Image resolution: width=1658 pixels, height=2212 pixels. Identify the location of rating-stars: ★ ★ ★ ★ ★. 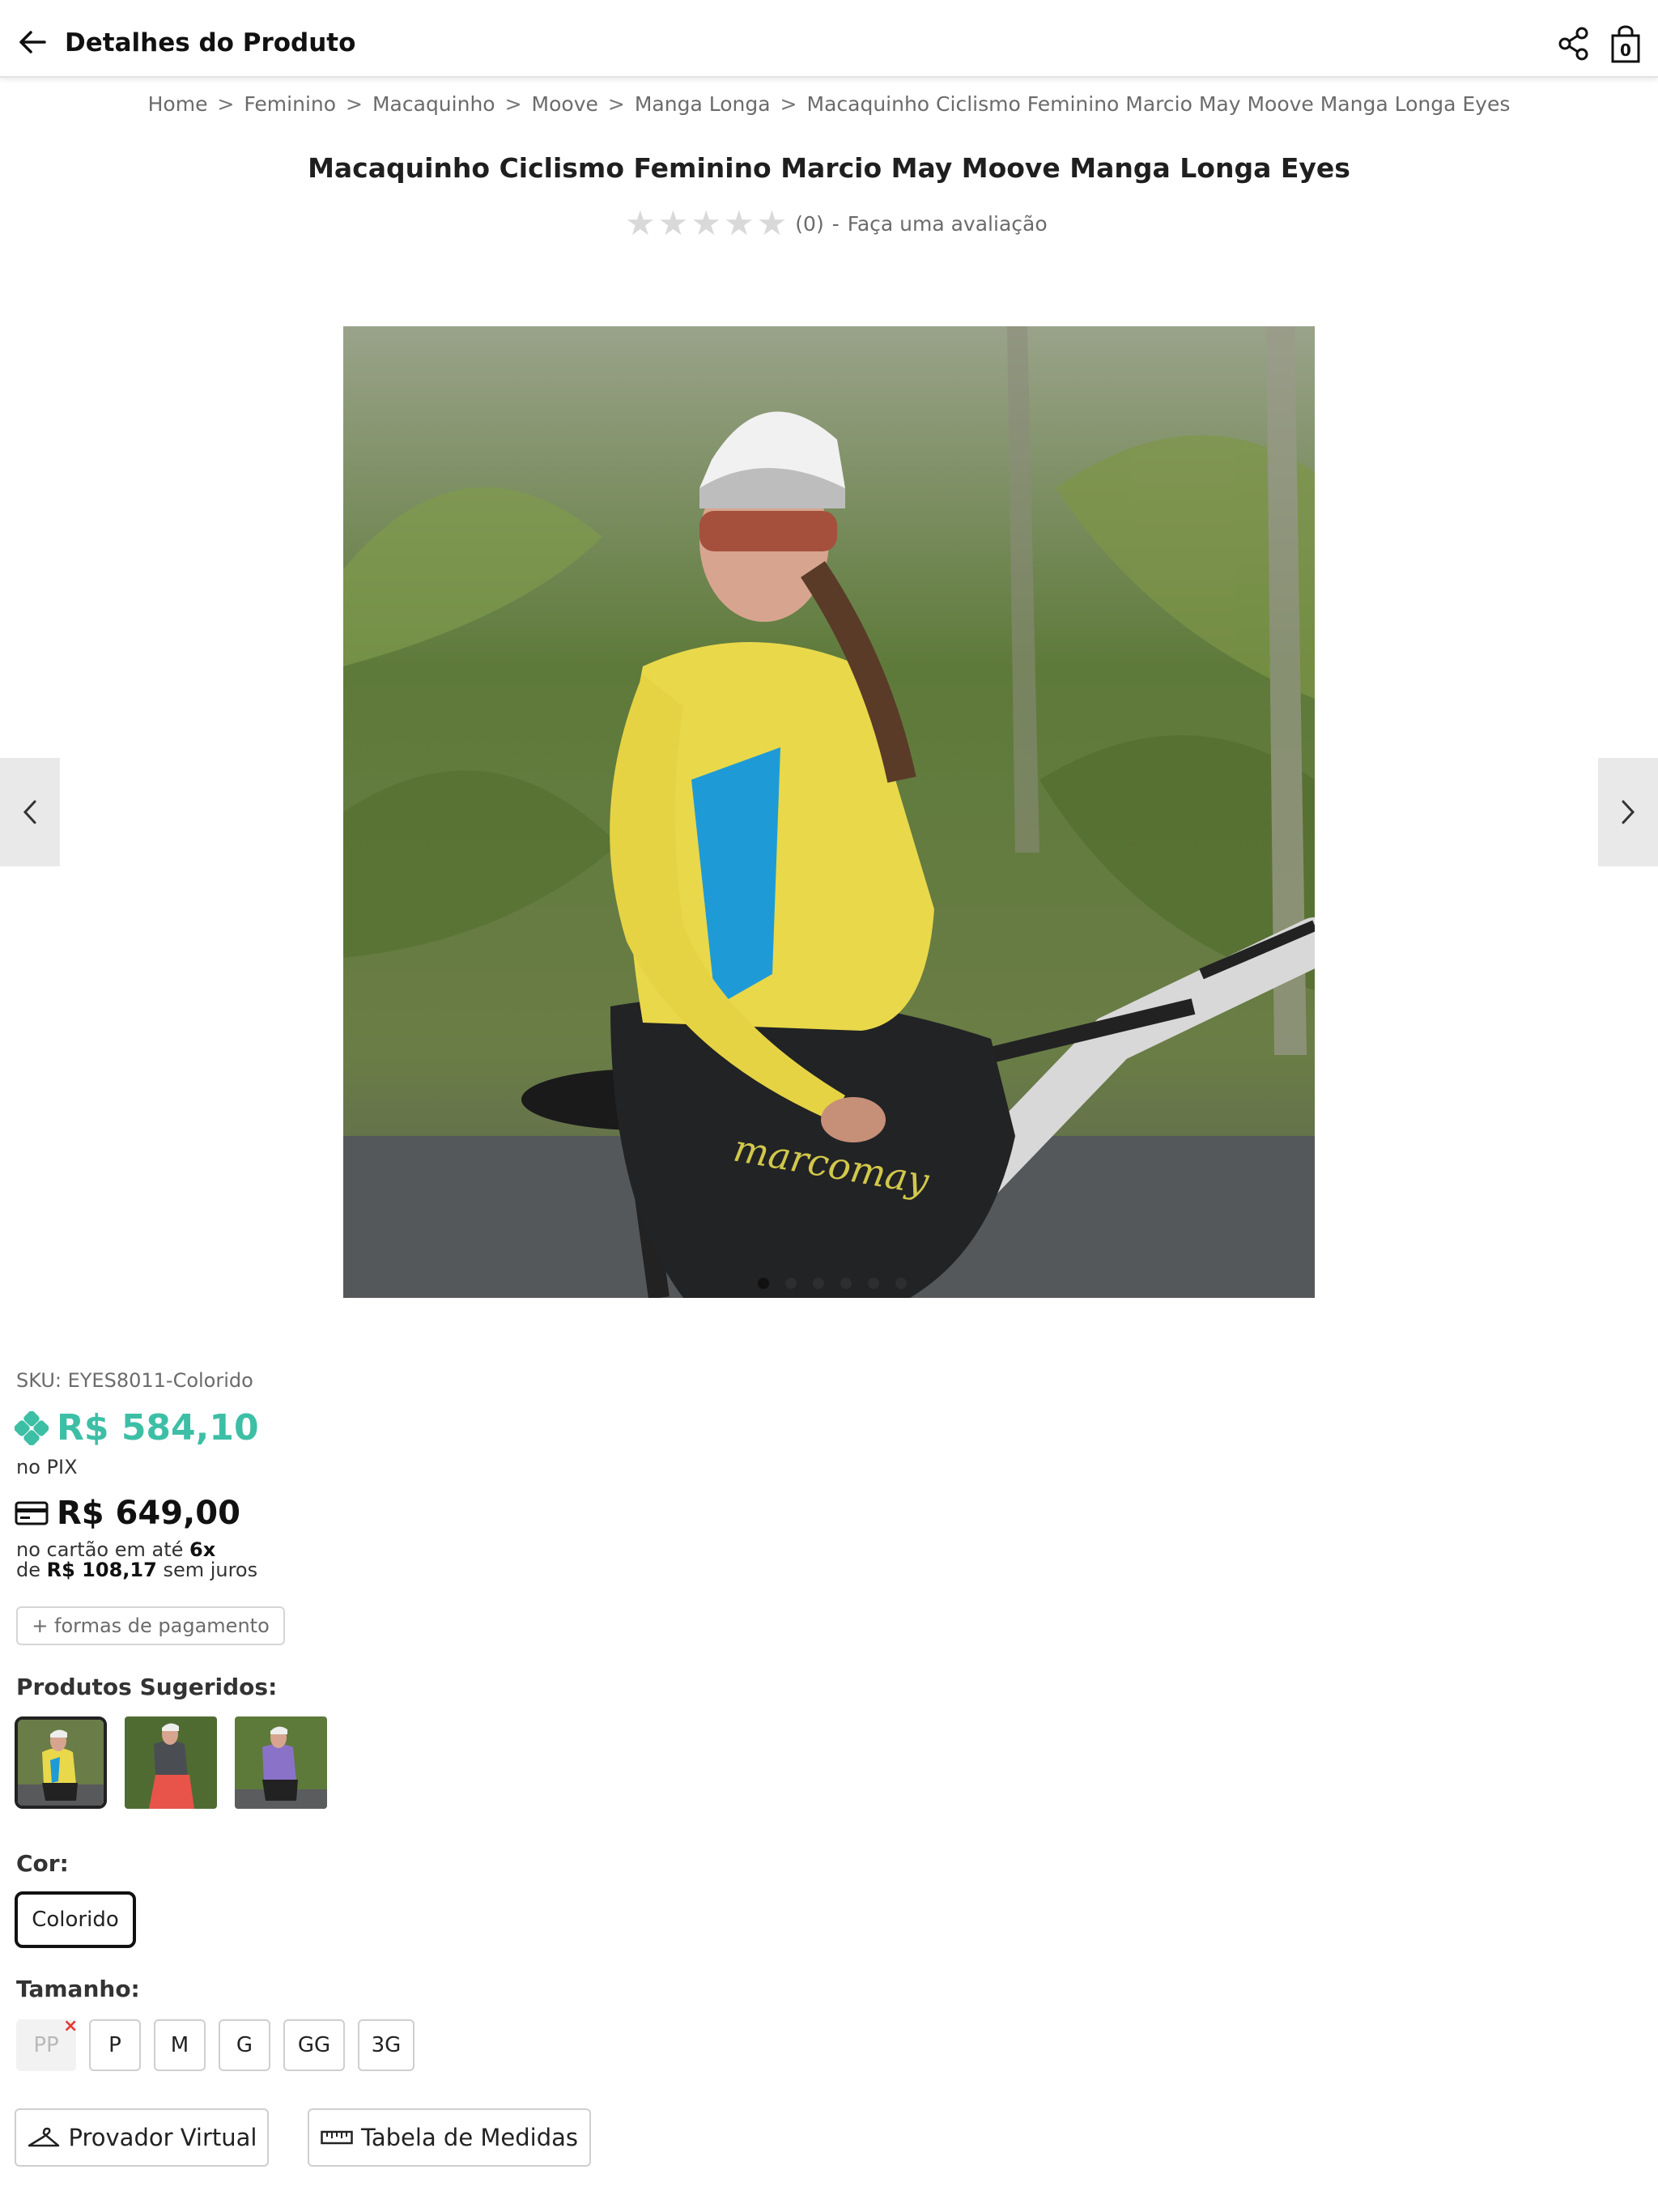
(706, 223).